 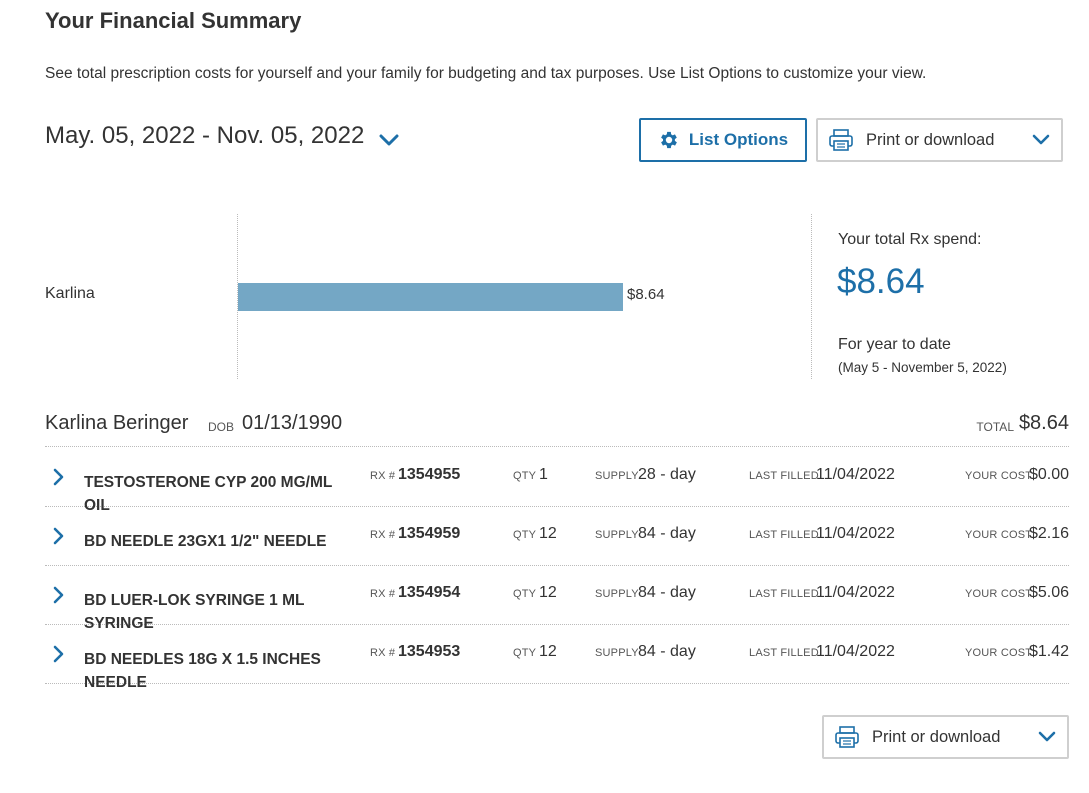 What do you see at coordinates (1048, 592) in the screenshot?
I see `your-cost-value: $5.06` at bounding box center [1048, 592].